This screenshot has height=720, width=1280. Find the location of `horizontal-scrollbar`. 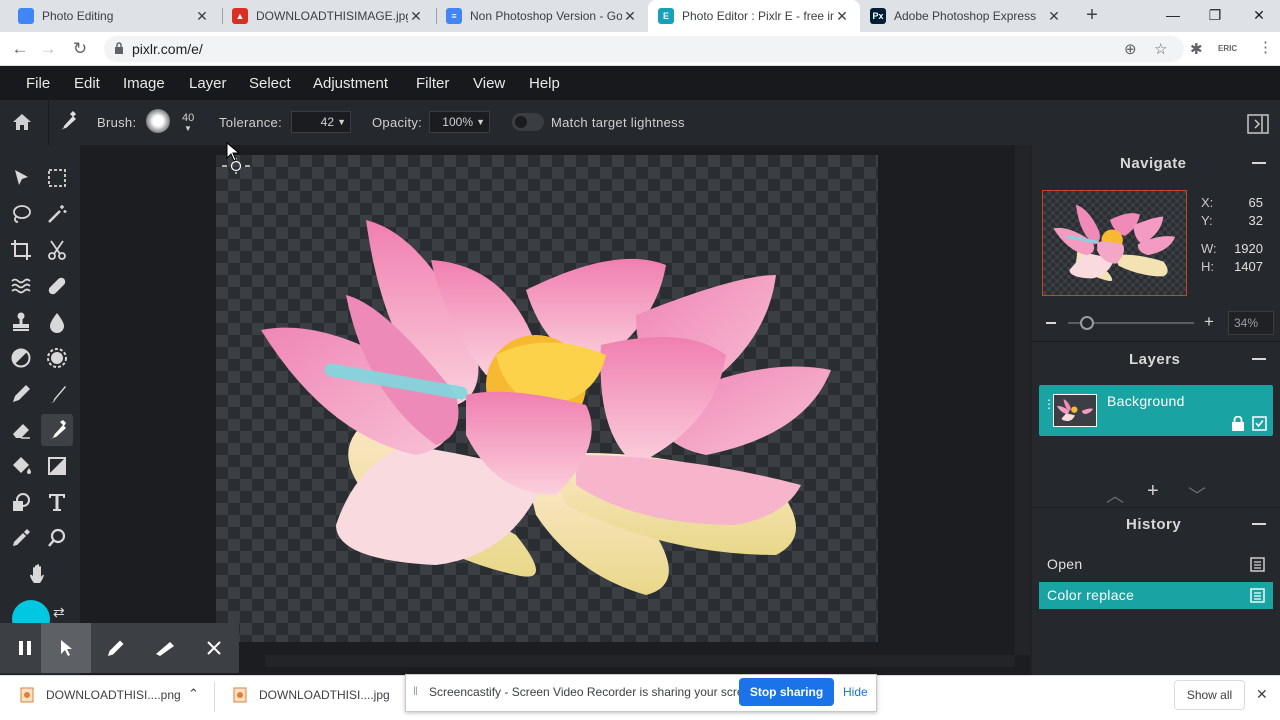

horizontal-scrollbar is located at coordinates (640, 661).